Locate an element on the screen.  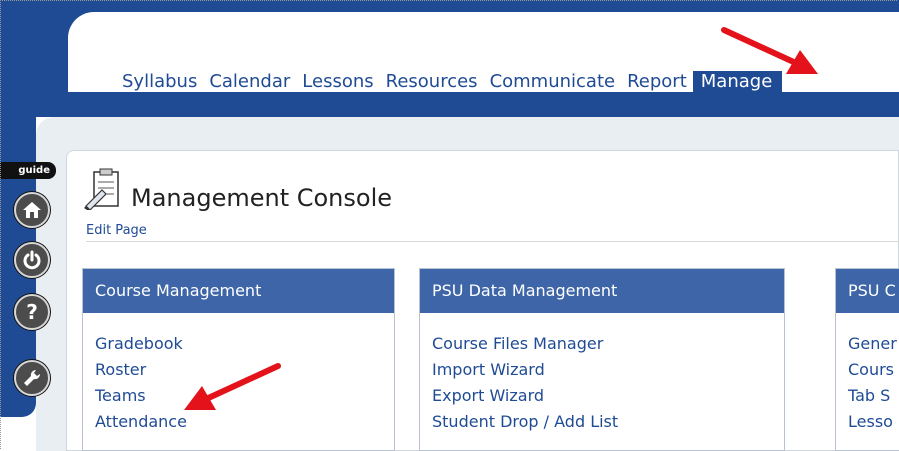
link-course-files-manager: Course Files Manager is located at coordinates (608, 344).